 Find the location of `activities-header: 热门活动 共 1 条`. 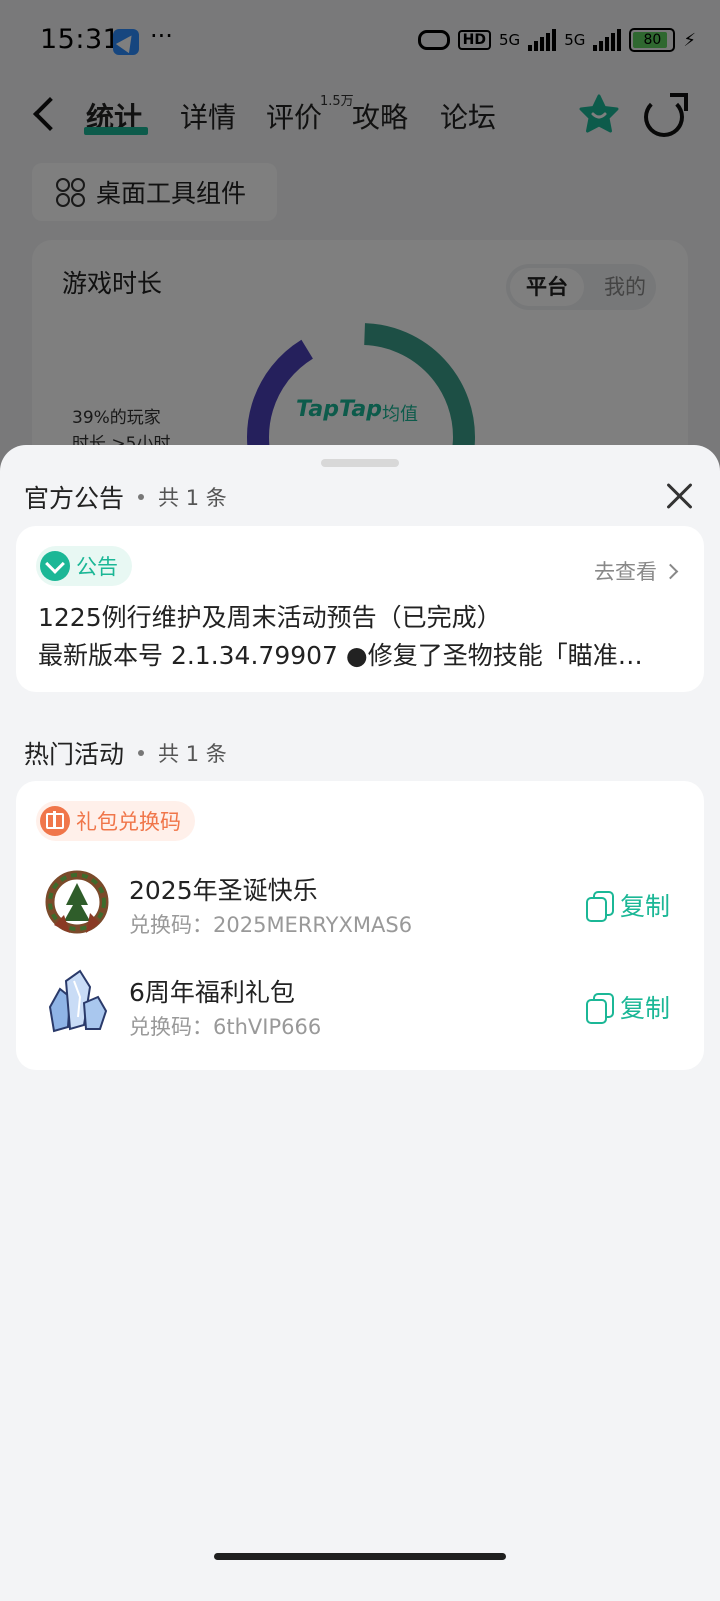

activities-header: 热门活动 共 1 条 is located at coordinates (125, 753).